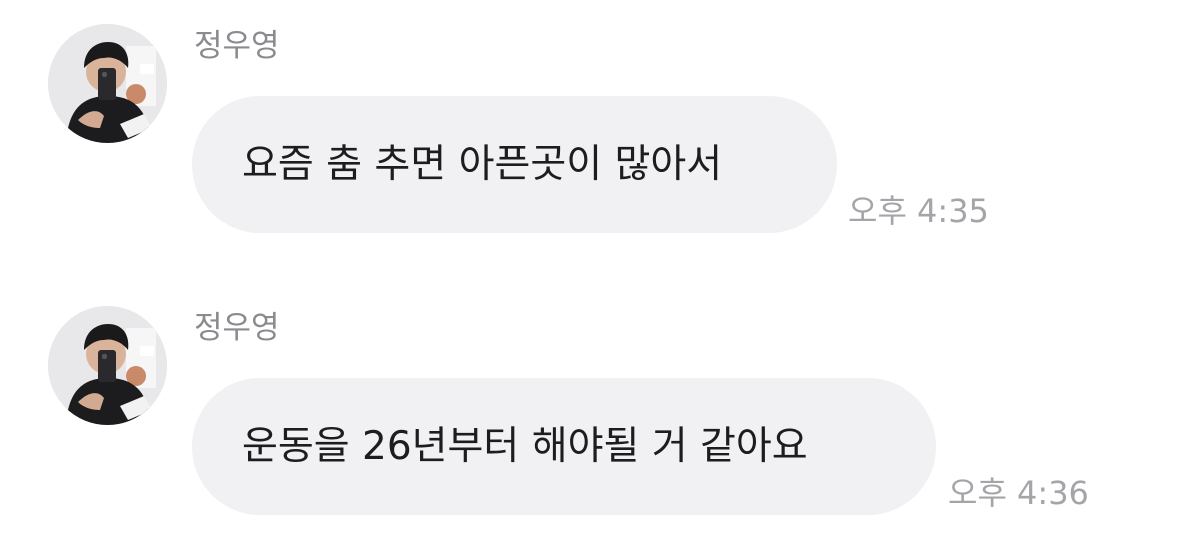 This screenshot has height=547, width=1179. I want to click on message-bubble: 요즘 춤 추면 아픈곳이 많아서, so click(514, 164).